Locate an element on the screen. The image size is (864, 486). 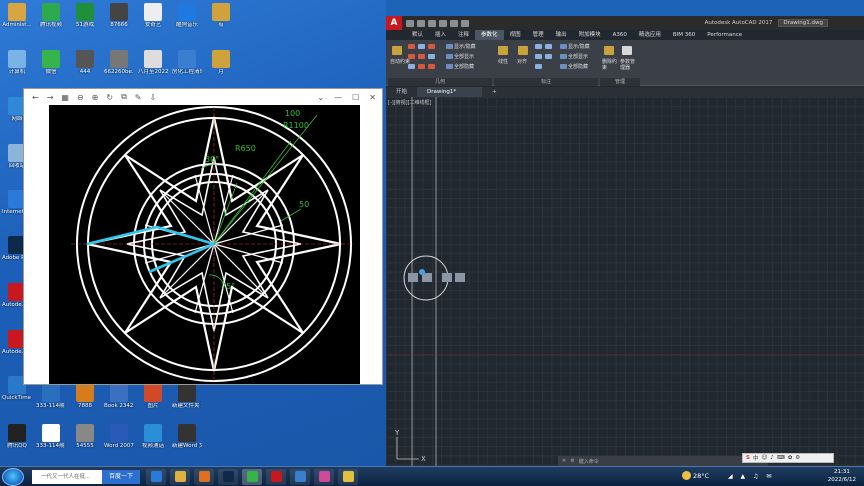
forward-icon: → is located at coordinates (50, 97).